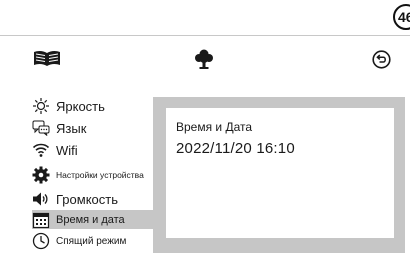 This screenshot has height=270, width=410. Describe the element at coordinates (87, 199) in the screenshot. I see `menu-item-label: Громкость` at that location.